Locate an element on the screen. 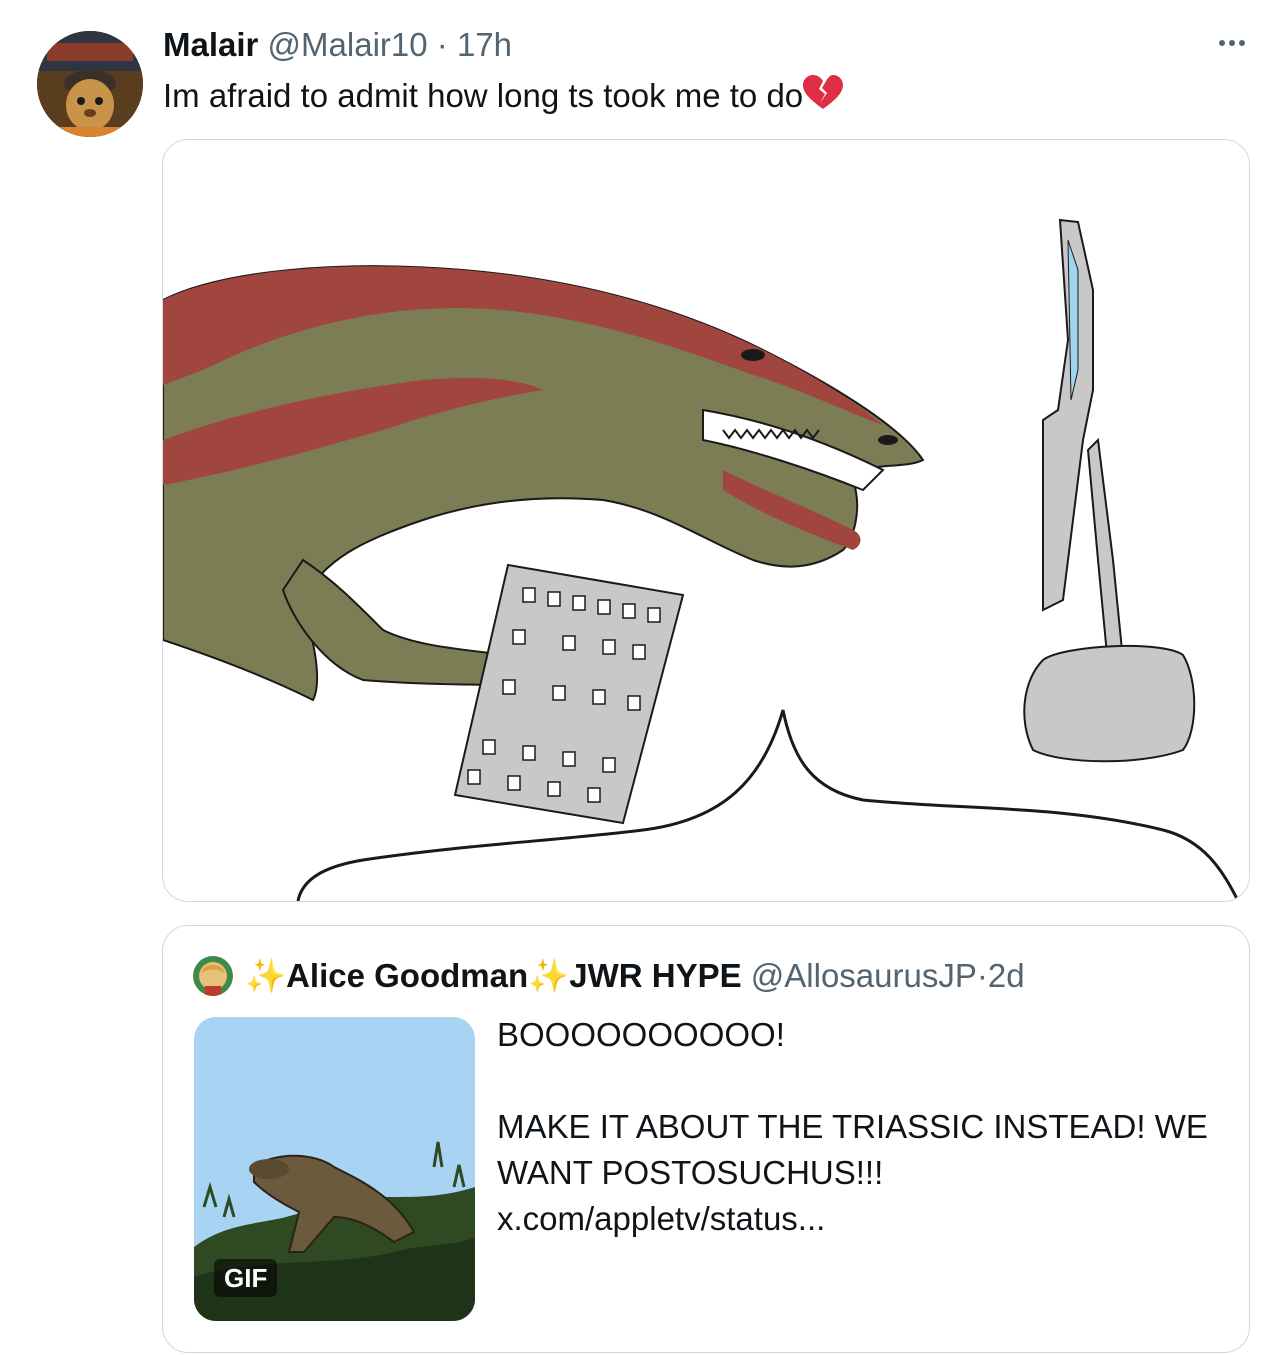 Image resolution: width=1286 pixels, height=1355 pixels. quoted-text-line: BOOOOOOOOOO! is located at coordinates (641, 1034).